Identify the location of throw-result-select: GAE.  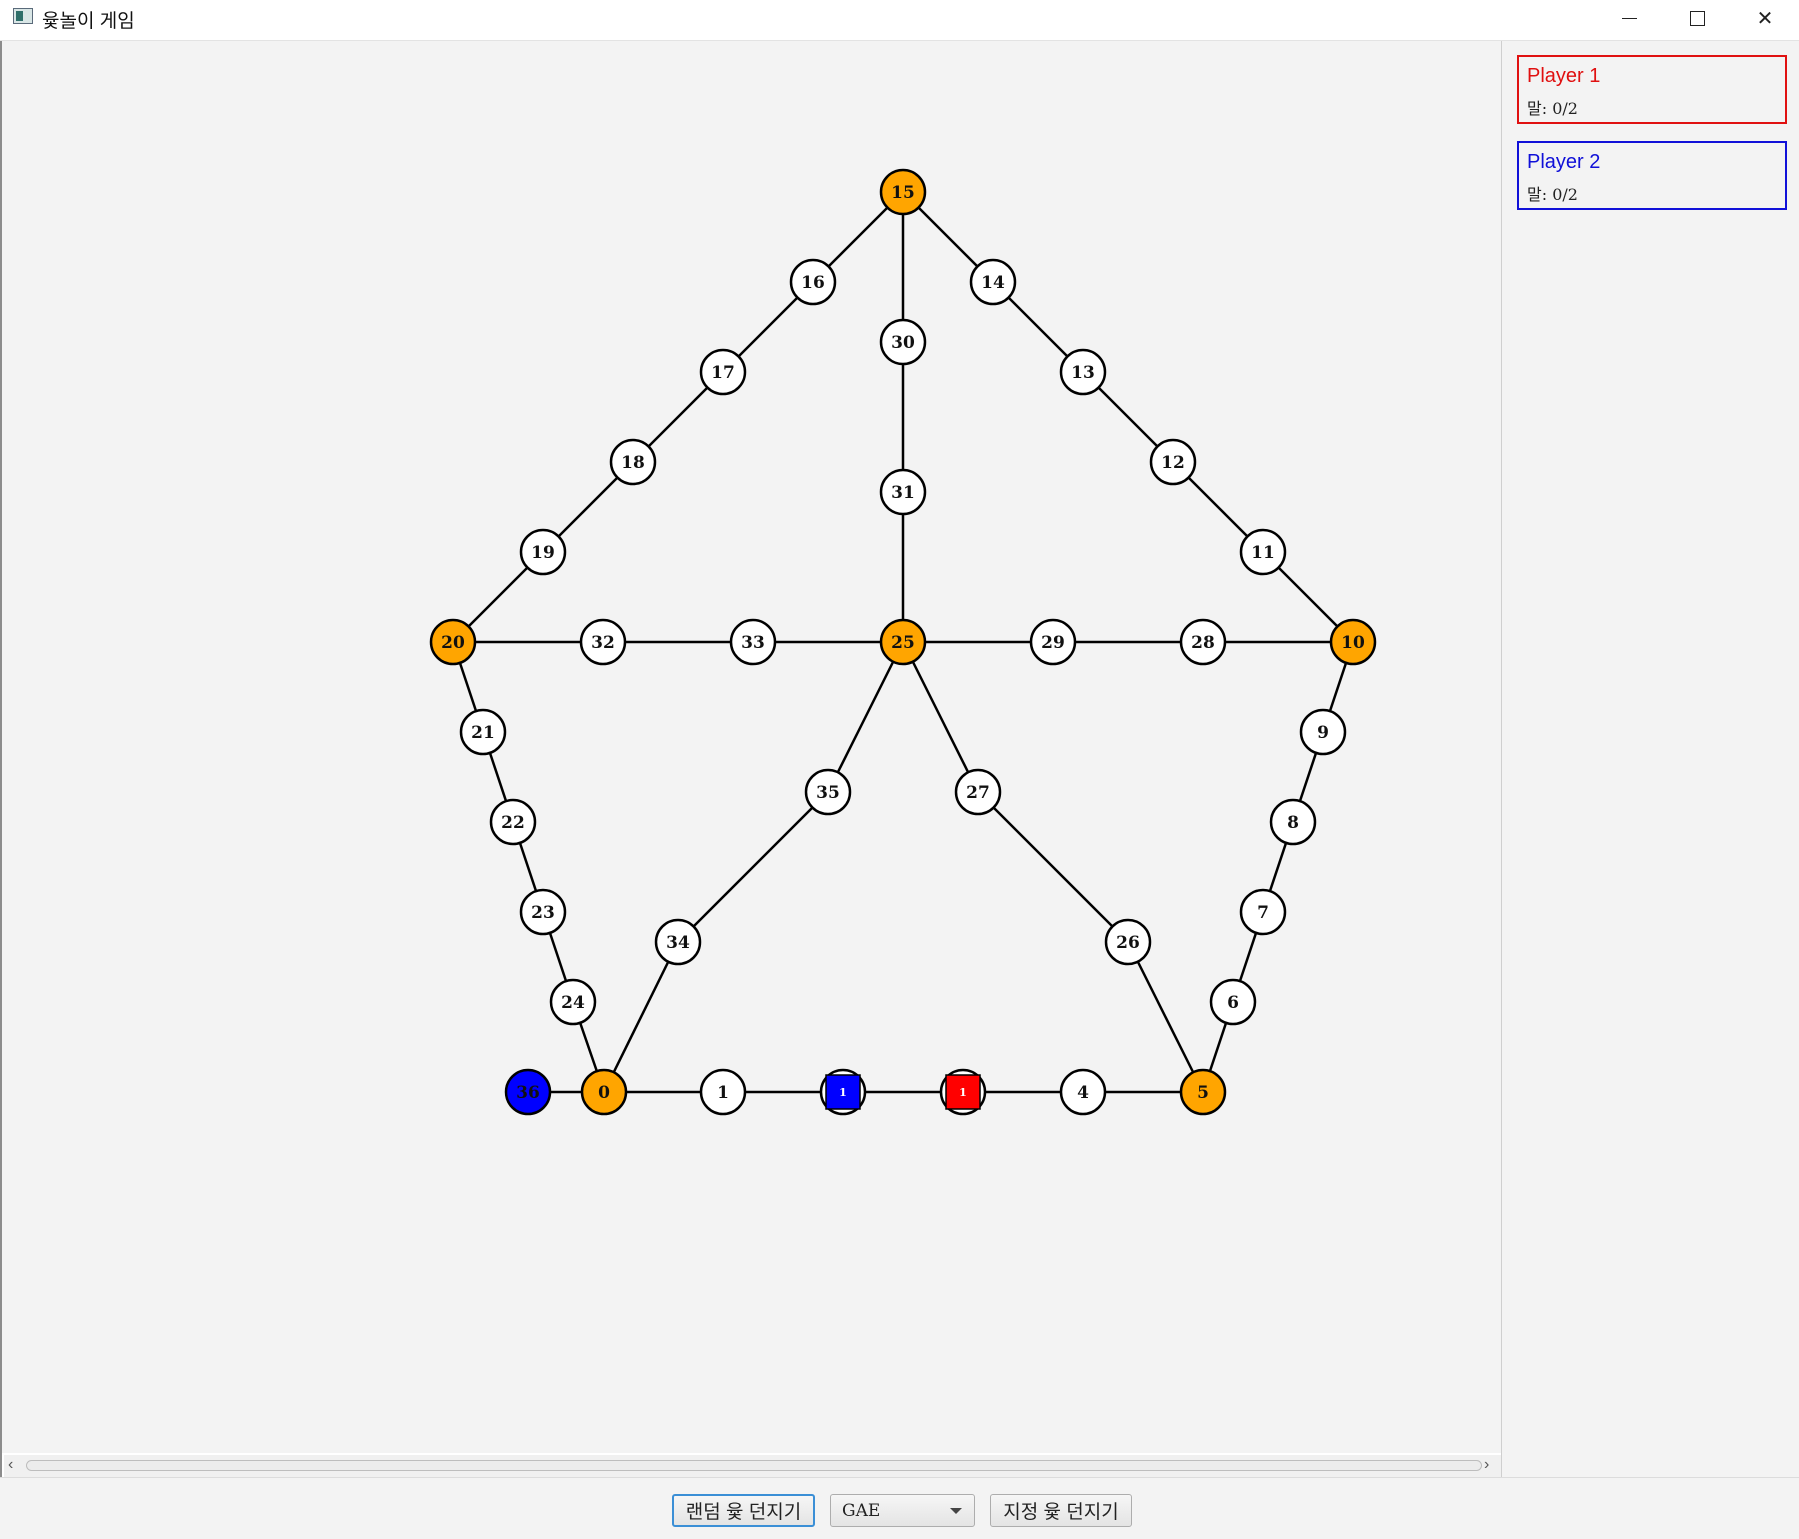
(902, 1510).